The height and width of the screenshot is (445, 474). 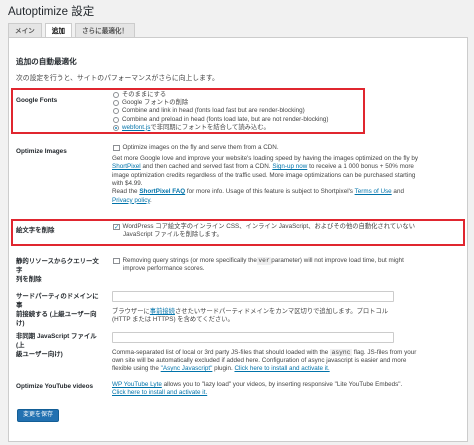 I want to click on youtube-label: Optimize YouTube videos, so click(x=55, y=386).